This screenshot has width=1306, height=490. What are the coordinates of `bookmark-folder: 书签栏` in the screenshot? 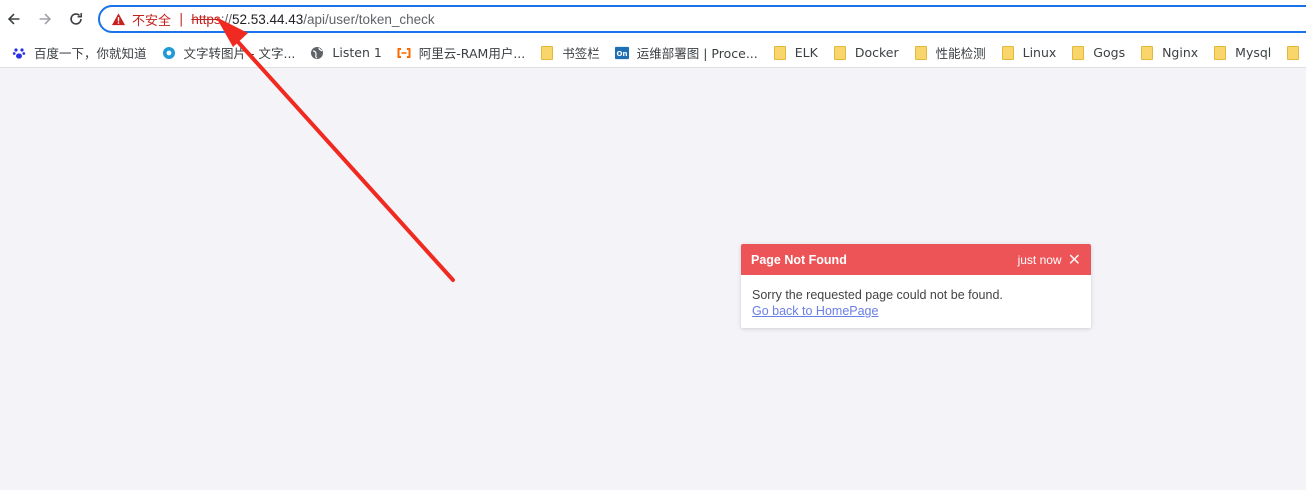 It's located at (570, 53).